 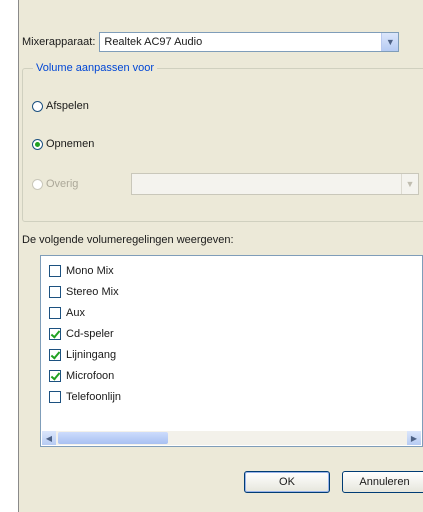 What do you see at coordinates (275, 184) in the screenshot?
I see `other-device-select: ▼` at bounding box center [275, 184].